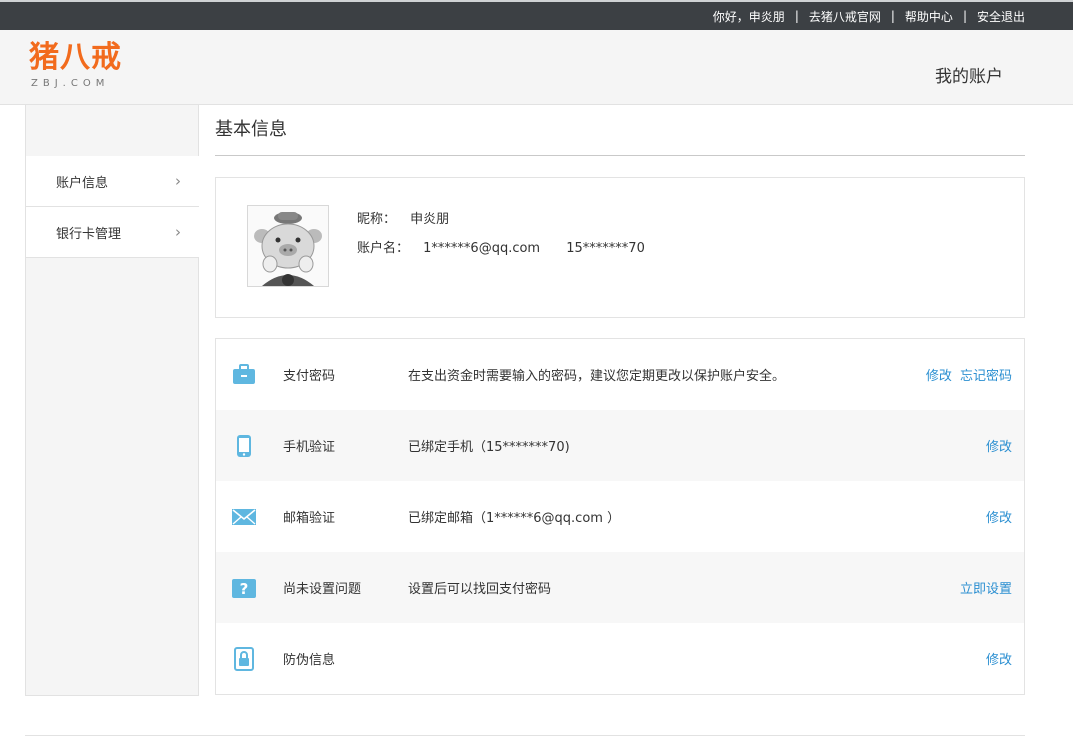 This screenshot has height=741, width=1073. Describe the element at coordinates (597, 376) in the screenshot. I see `security-desc: 在支出资金时需要输入的密码，建议您定期更改以保护账户安全。` at that location.